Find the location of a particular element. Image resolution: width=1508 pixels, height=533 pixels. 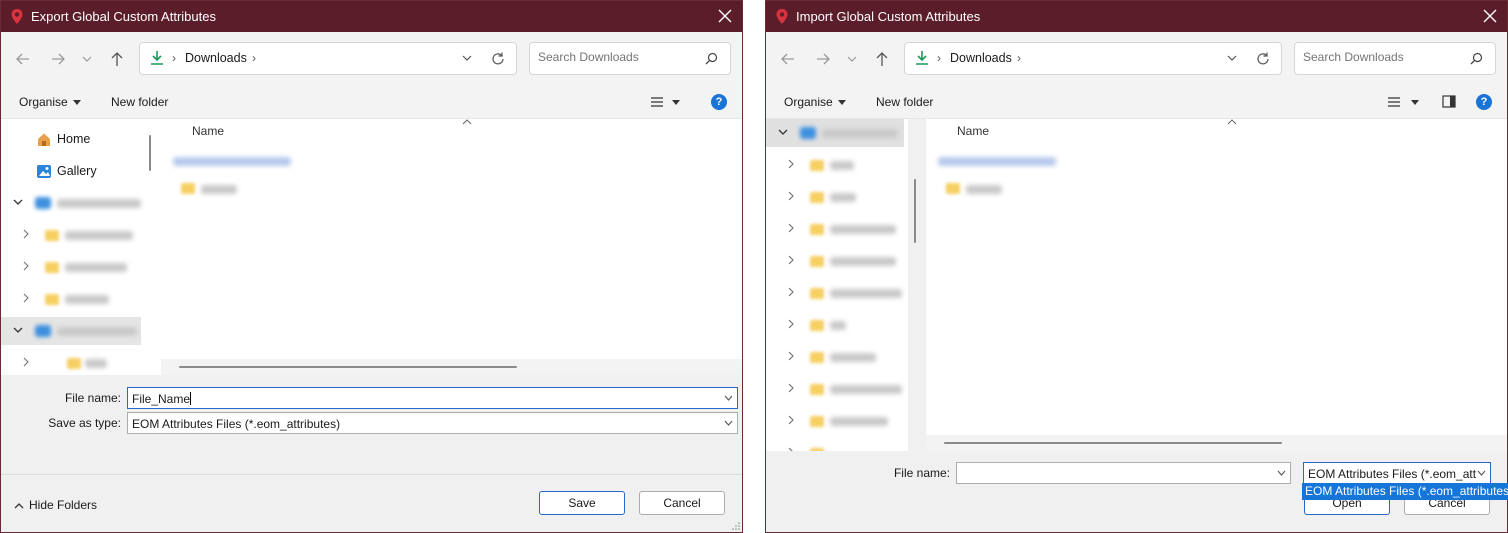

hide-folders-toggle: Hide Folders is located at coordinates (55, 505).